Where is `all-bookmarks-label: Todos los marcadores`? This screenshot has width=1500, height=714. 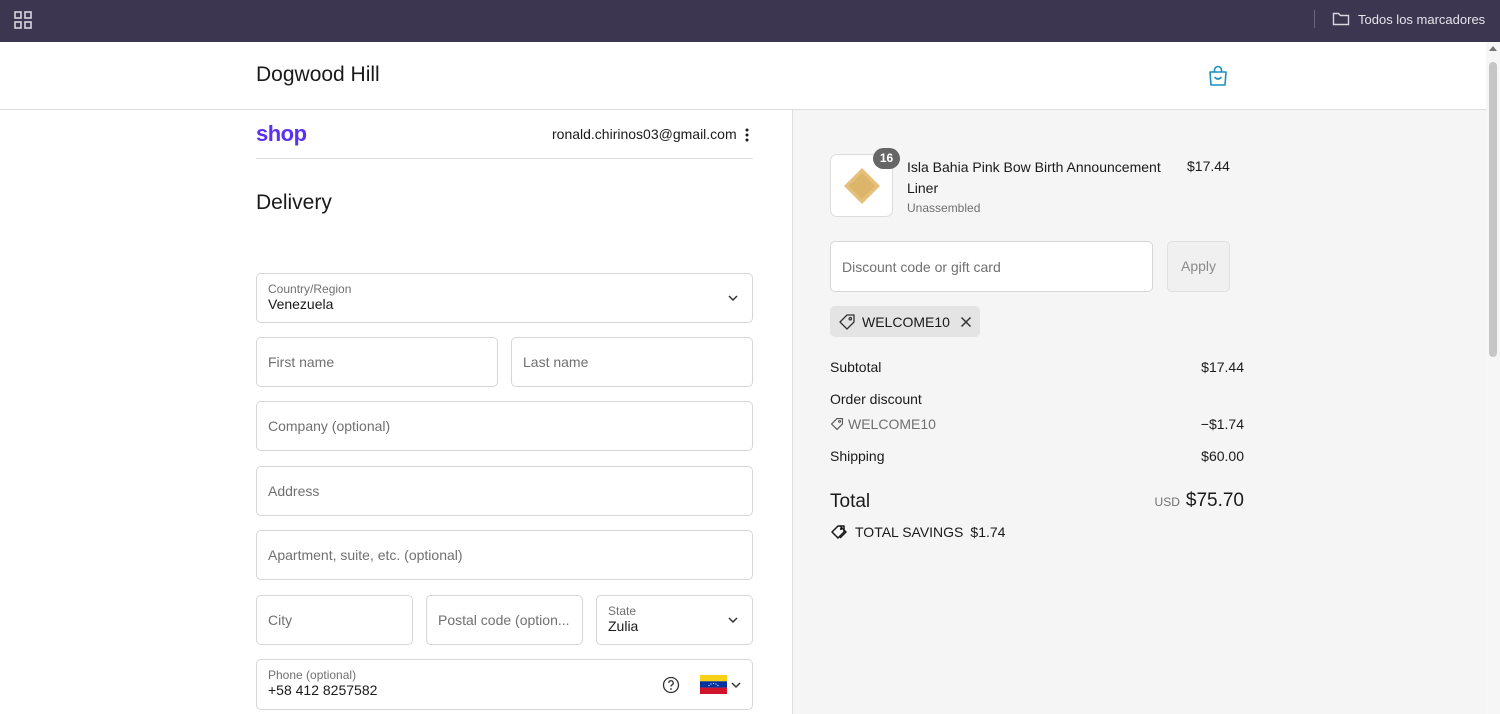 all-bookmarks-label: Todos los marcadores is located at coordinates (1422, 19).